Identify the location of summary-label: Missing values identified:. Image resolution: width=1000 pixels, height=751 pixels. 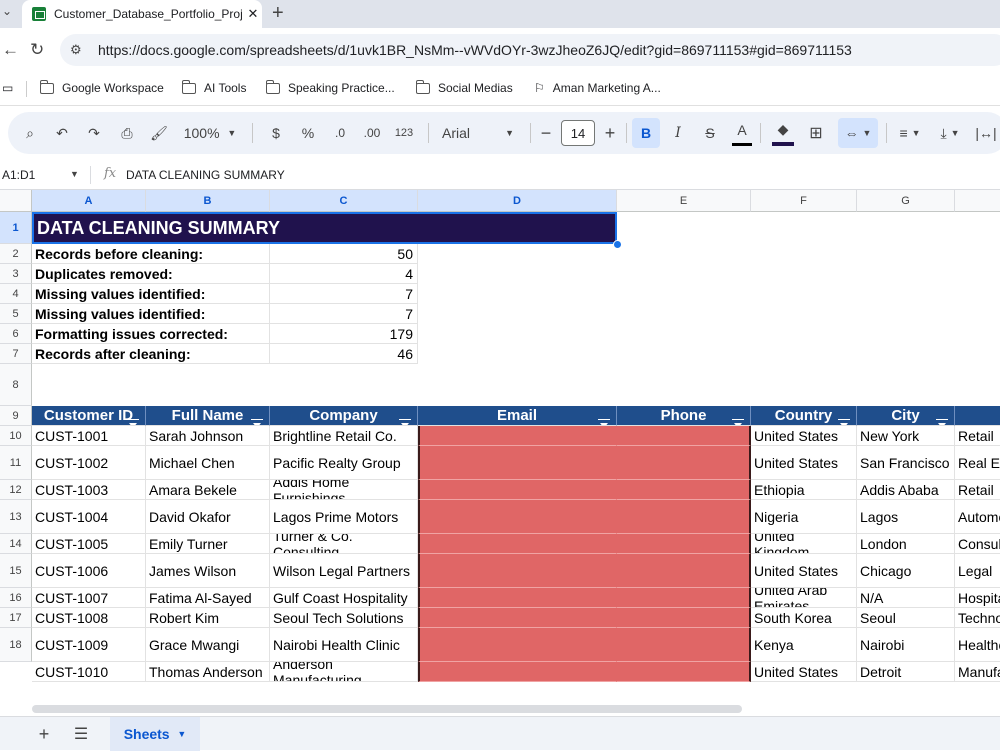
(151, 294).